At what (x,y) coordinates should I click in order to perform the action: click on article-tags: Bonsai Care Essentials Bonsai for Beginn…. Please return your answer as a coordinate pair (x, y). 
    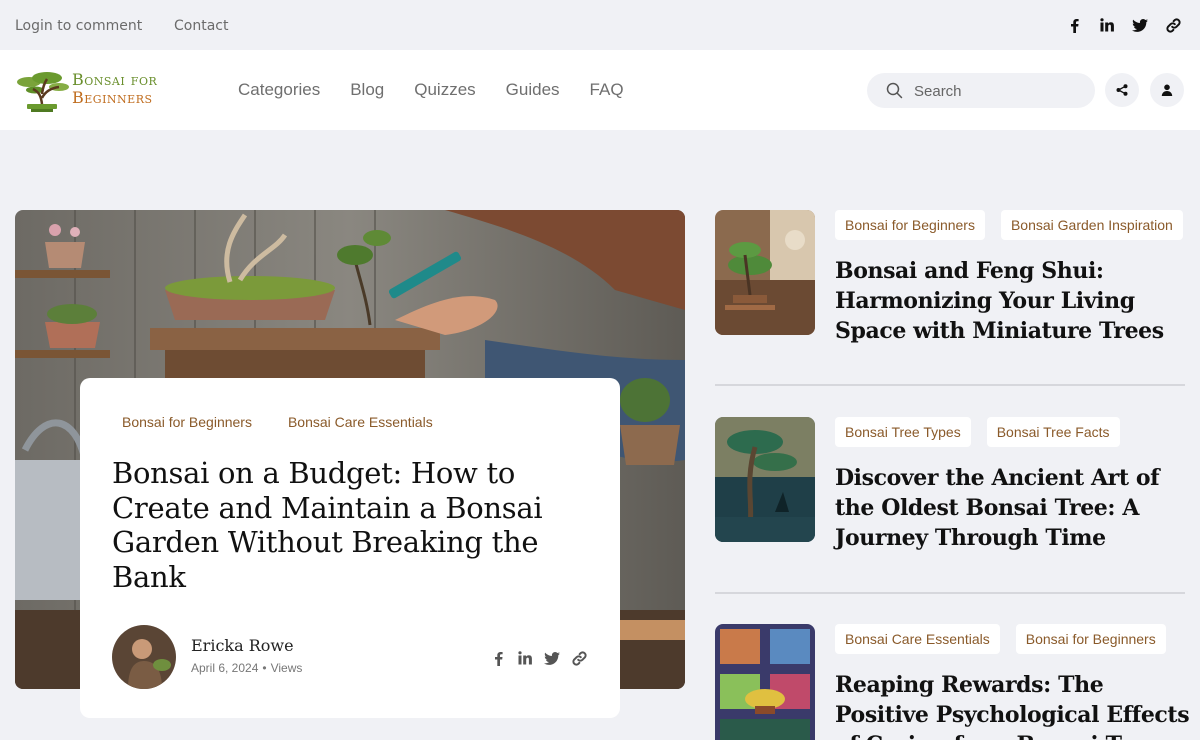
    Looking at the image, I should click on (1000, 639).